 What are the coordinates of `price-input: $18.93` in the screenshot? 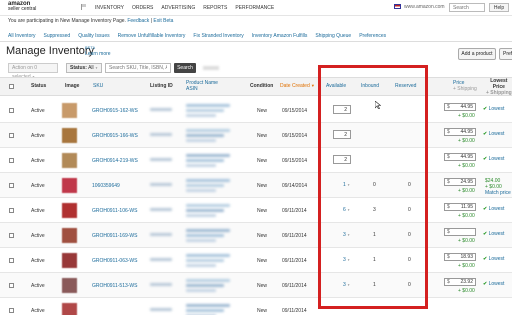 It's located at (460, 257).